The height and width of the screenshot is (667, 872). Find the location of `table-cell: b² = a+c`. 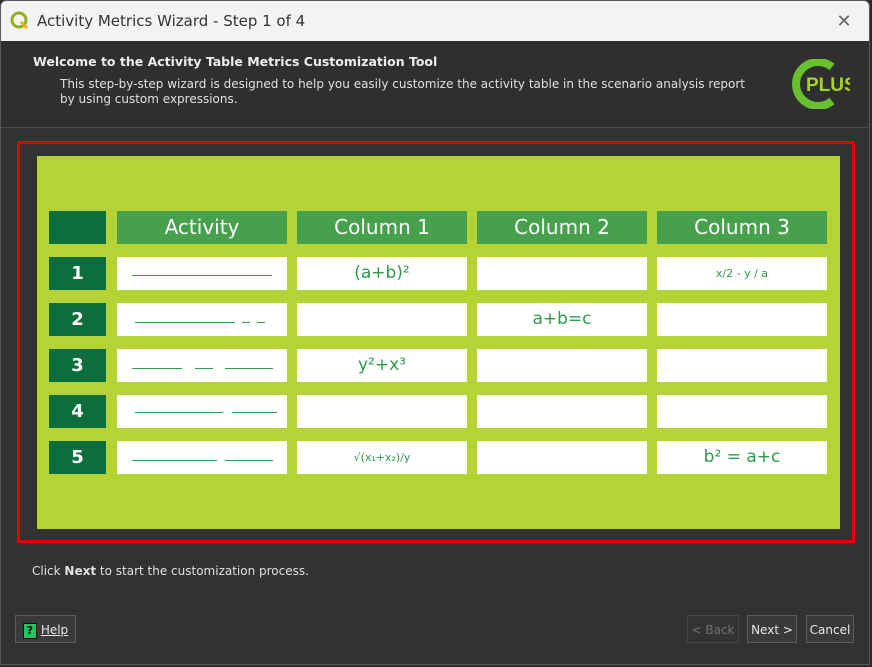

table-cell: b² = a+c is located at coordinates (742, 457).